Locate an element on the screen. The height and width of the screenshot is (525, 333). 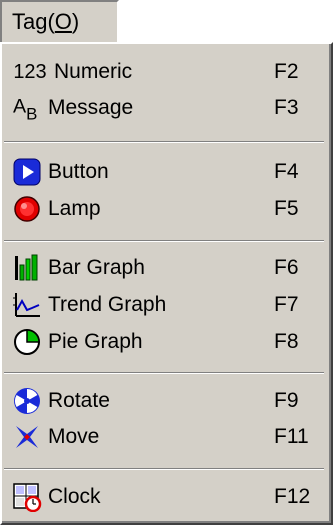
menu-item-shortcut: F11 is located at coordinates (291, 436).